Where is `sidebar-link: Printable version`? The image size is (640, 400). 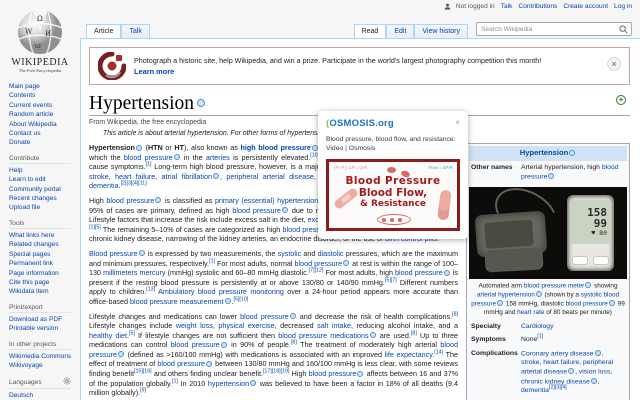
sidebar-link: Printable version is located at coordinates (44, 328).